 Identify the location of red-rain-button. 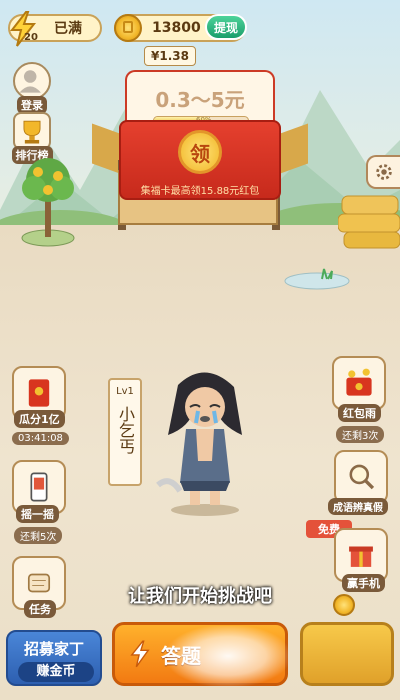
(359, 383).